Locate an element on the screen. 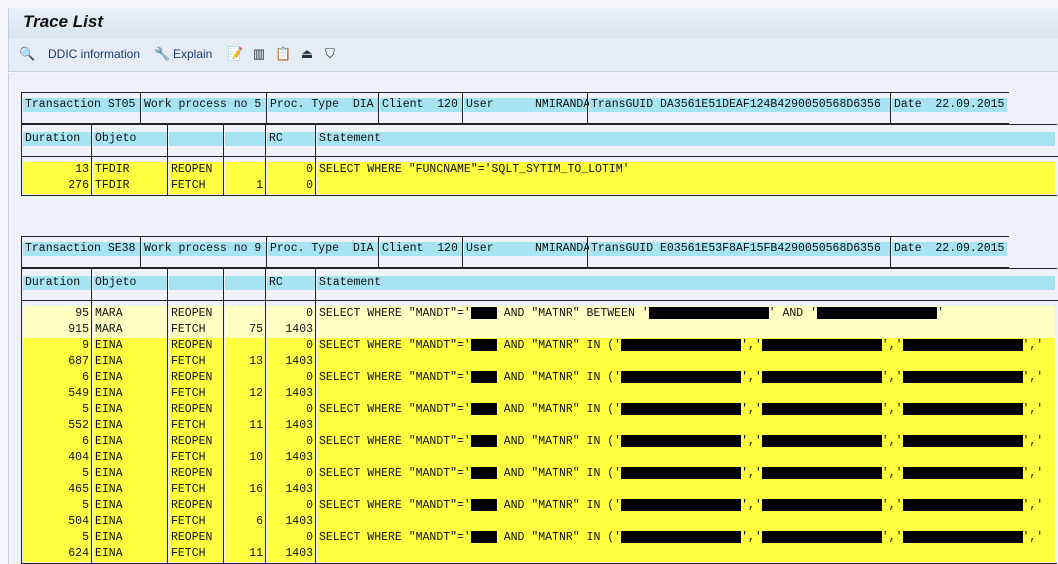 This screenshot has width=1058, height=564. duration-cell: 276 is located at coordinates (57, 186).